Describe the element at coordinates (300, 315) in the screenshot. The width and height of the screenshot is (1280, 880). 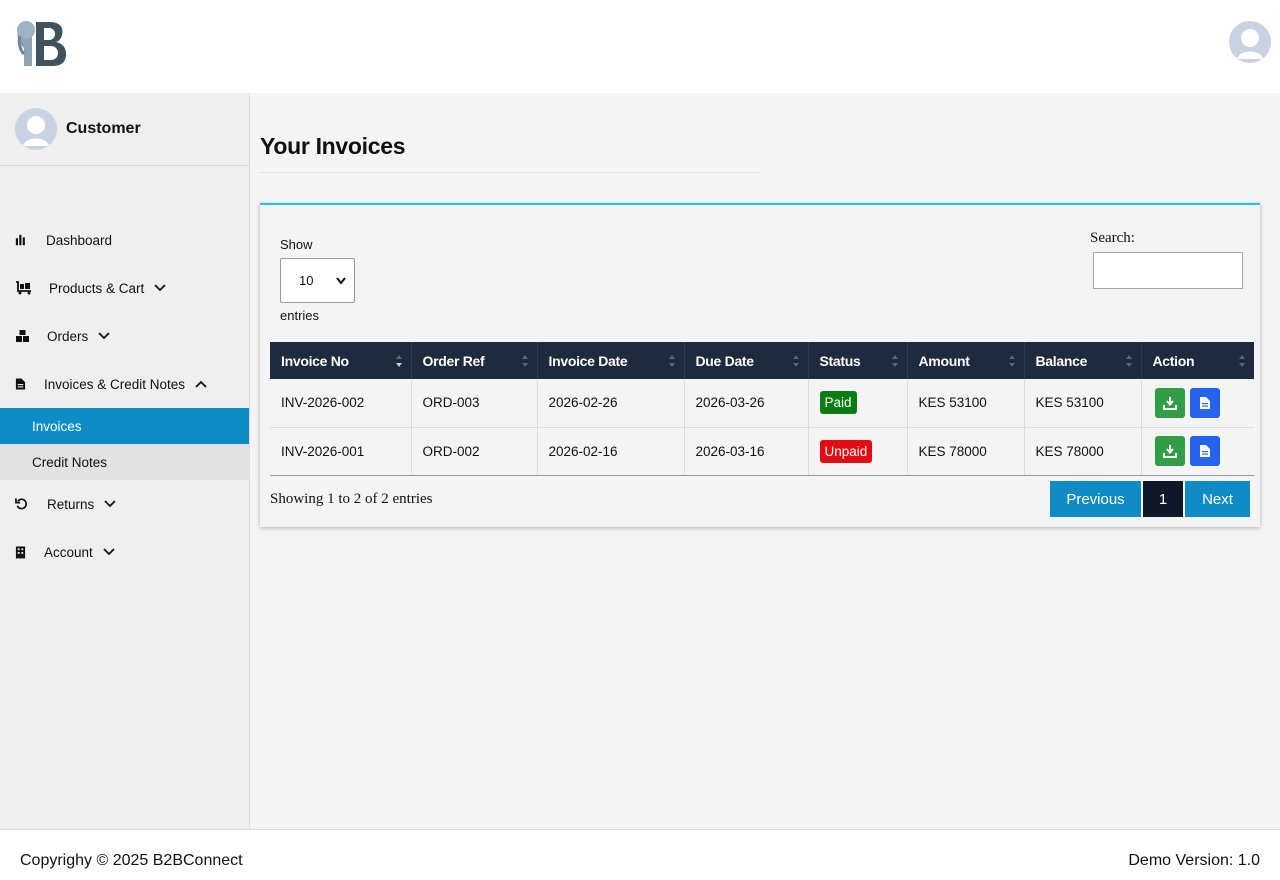
I see `entries-label: entries` at that location.